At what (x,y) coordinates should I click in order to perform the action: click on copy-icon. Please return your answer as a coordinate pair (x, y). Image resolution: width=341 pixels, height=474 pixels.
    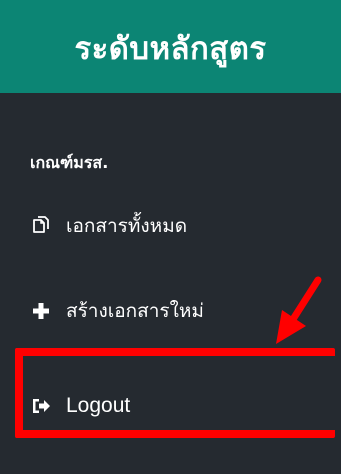
    Looking at the image, I should click on (41, 226).